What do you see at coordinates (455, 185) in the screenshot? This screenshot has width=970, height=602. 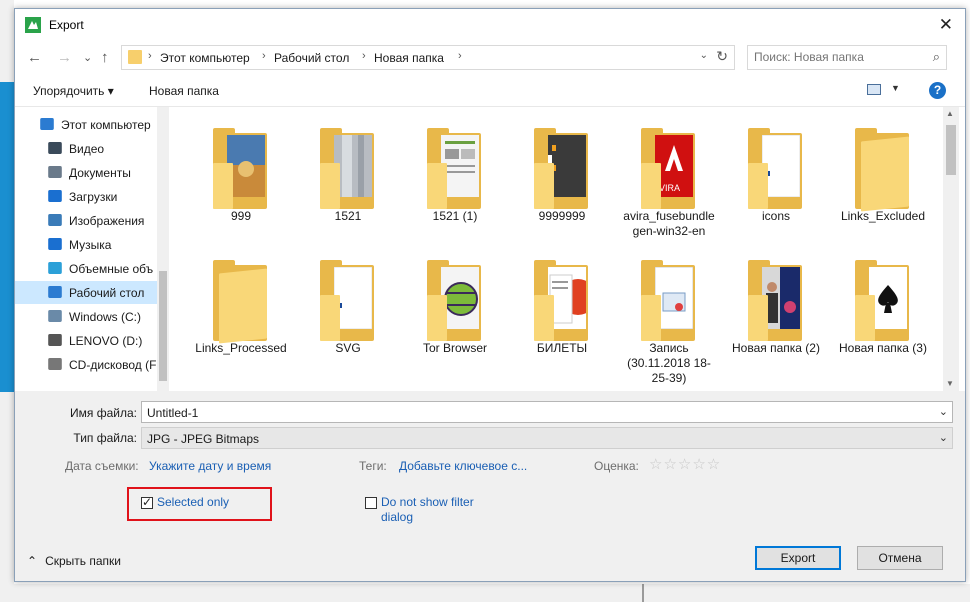 I see `folder-item: 1521 (1)` at bounding box center [455, 185].